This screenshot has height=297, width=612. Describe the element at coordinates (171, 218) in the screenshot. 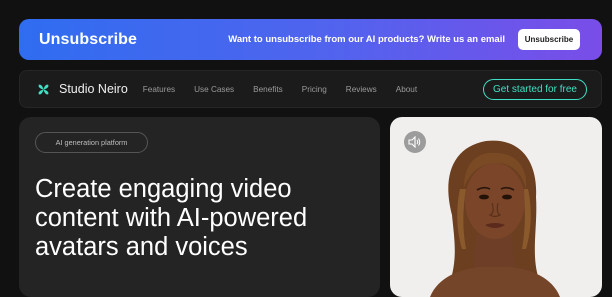

I see `headline-line: content with AI-powered` at that location.